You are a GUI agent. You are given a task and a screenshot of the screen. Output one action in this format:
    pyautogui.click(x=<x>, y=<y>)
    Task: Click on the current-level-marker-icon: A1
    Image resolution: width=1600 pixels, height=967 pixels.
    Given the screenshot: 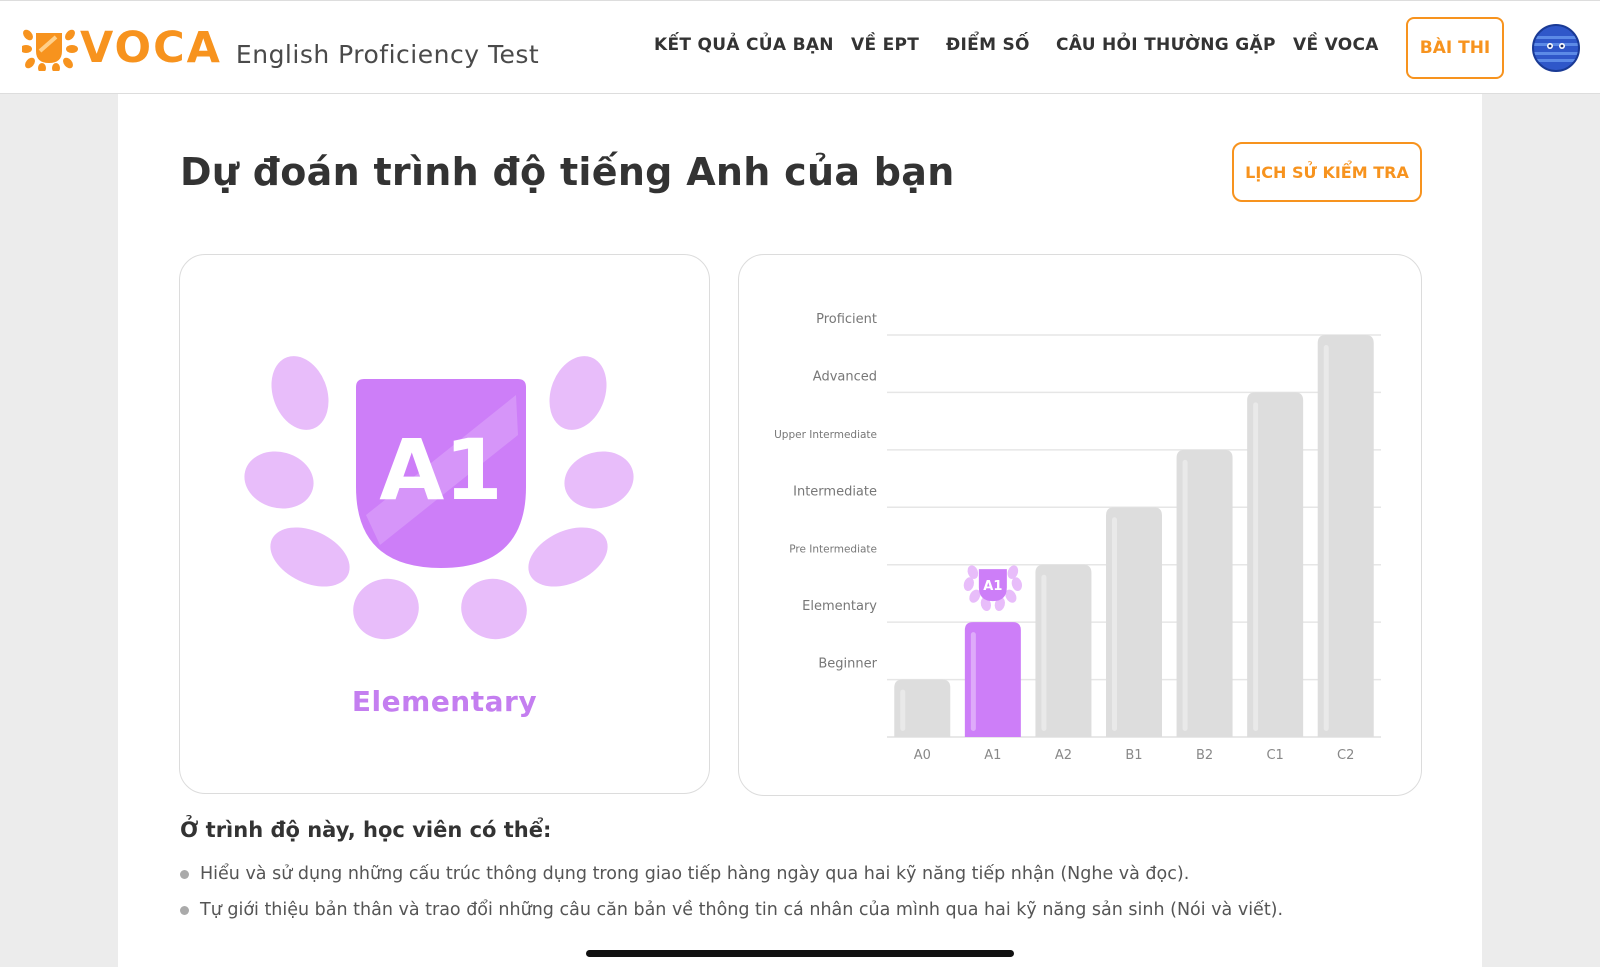 What is the action you would take?
    pyautogui.click(x=993, y=588)
    